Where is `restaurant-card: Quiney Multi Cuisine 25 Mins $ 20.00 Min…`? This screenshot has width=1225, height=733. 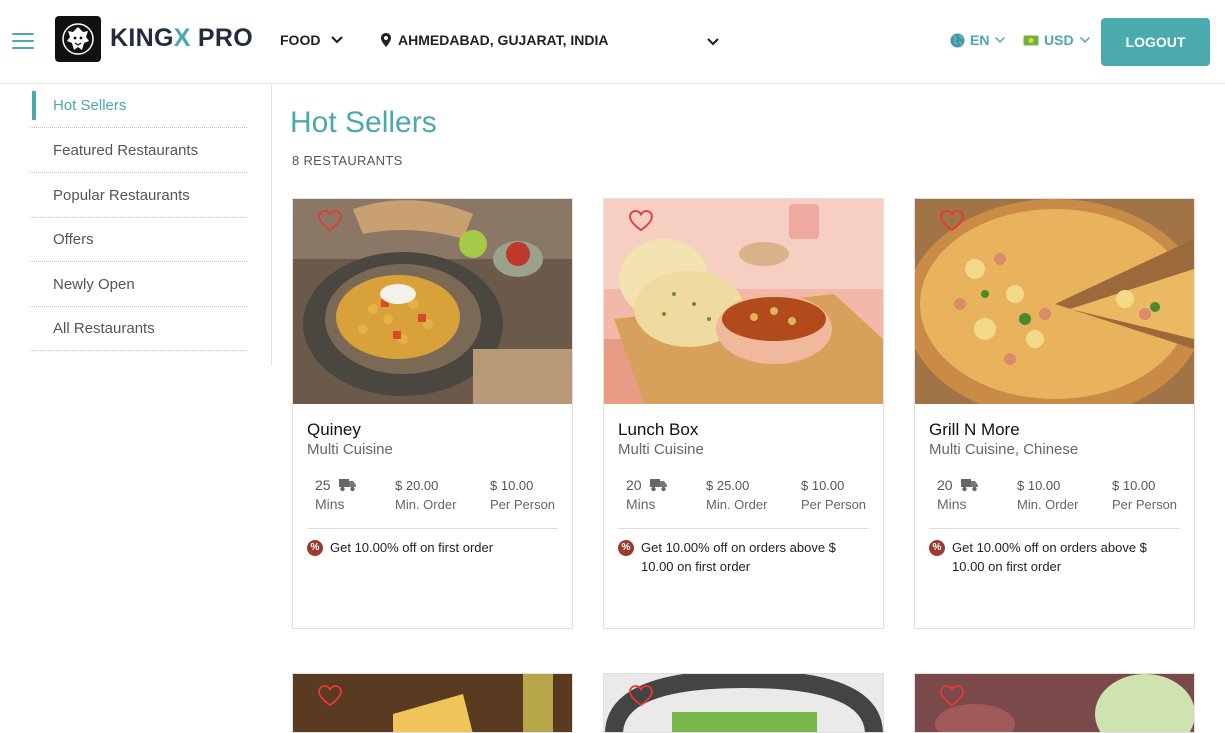 restaurant-card: Quiney Multi Cuisine 25 Mins $ 20.00 Min… is located at coordinates (432, 413).